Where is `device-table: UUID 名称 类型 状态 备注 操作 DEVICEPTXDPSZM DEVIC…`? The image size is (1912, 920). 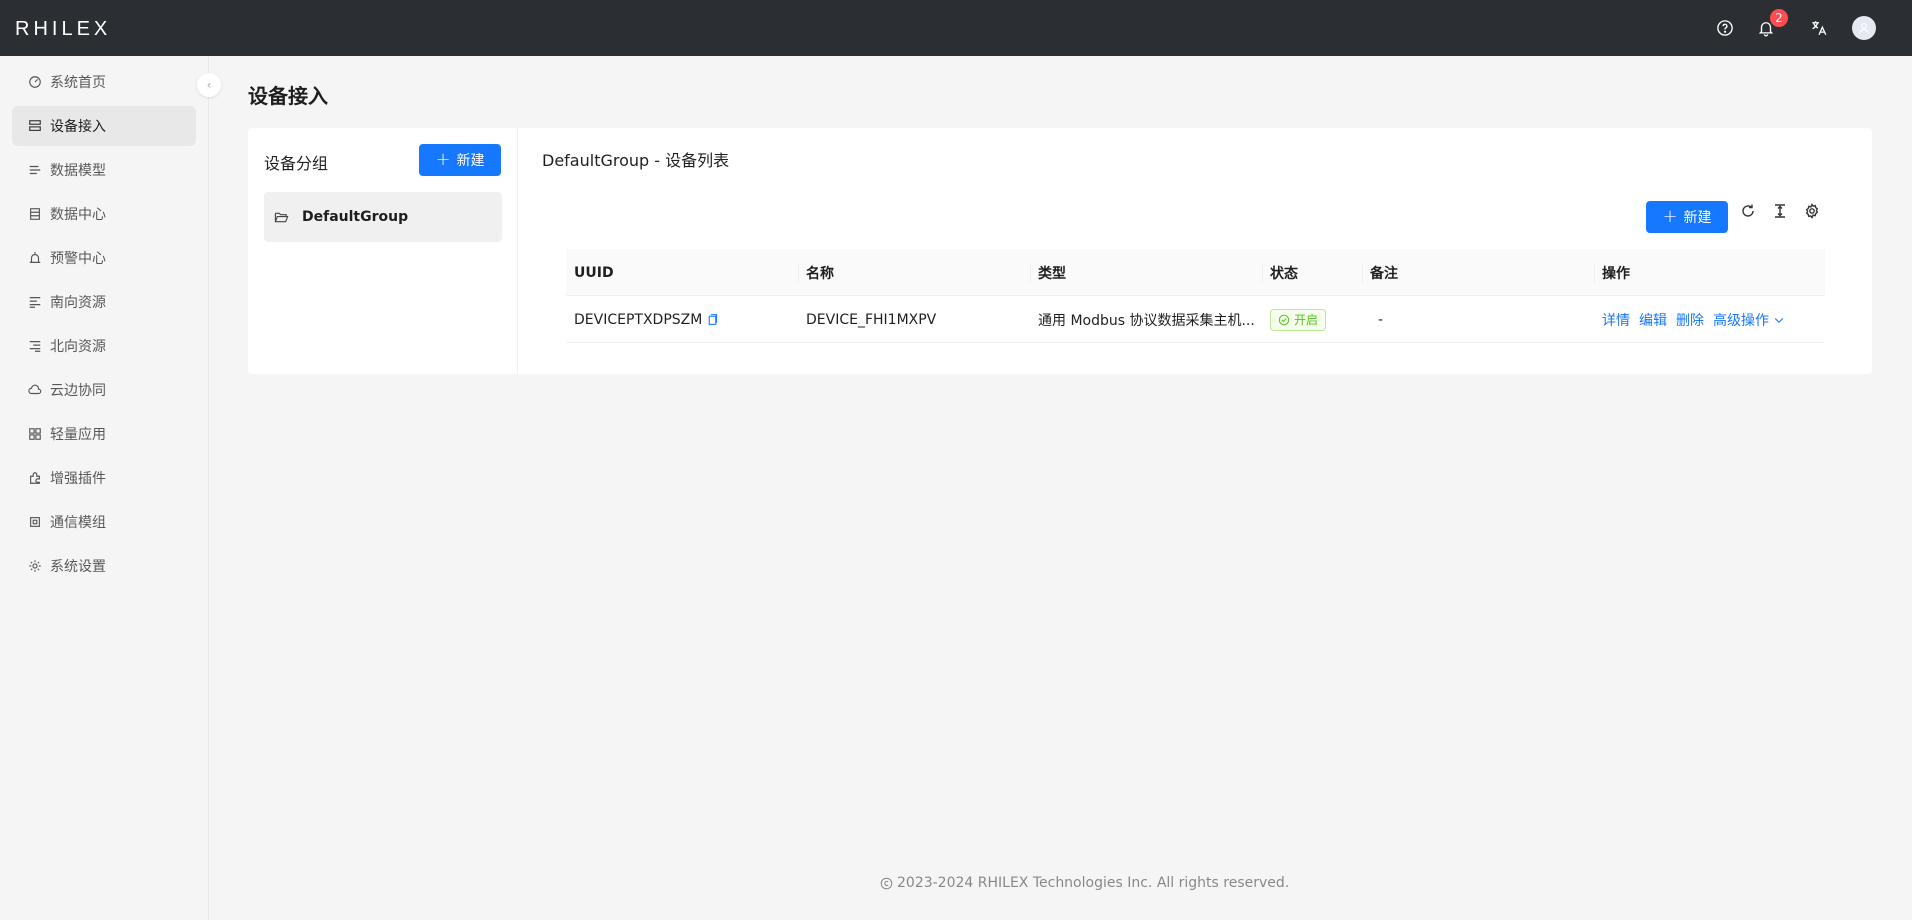 device-table: UUID 名称 类型 状态 备注 操作 DEVICEPTXDPSZM DEVIC… is located at coordinates (1195, 296).